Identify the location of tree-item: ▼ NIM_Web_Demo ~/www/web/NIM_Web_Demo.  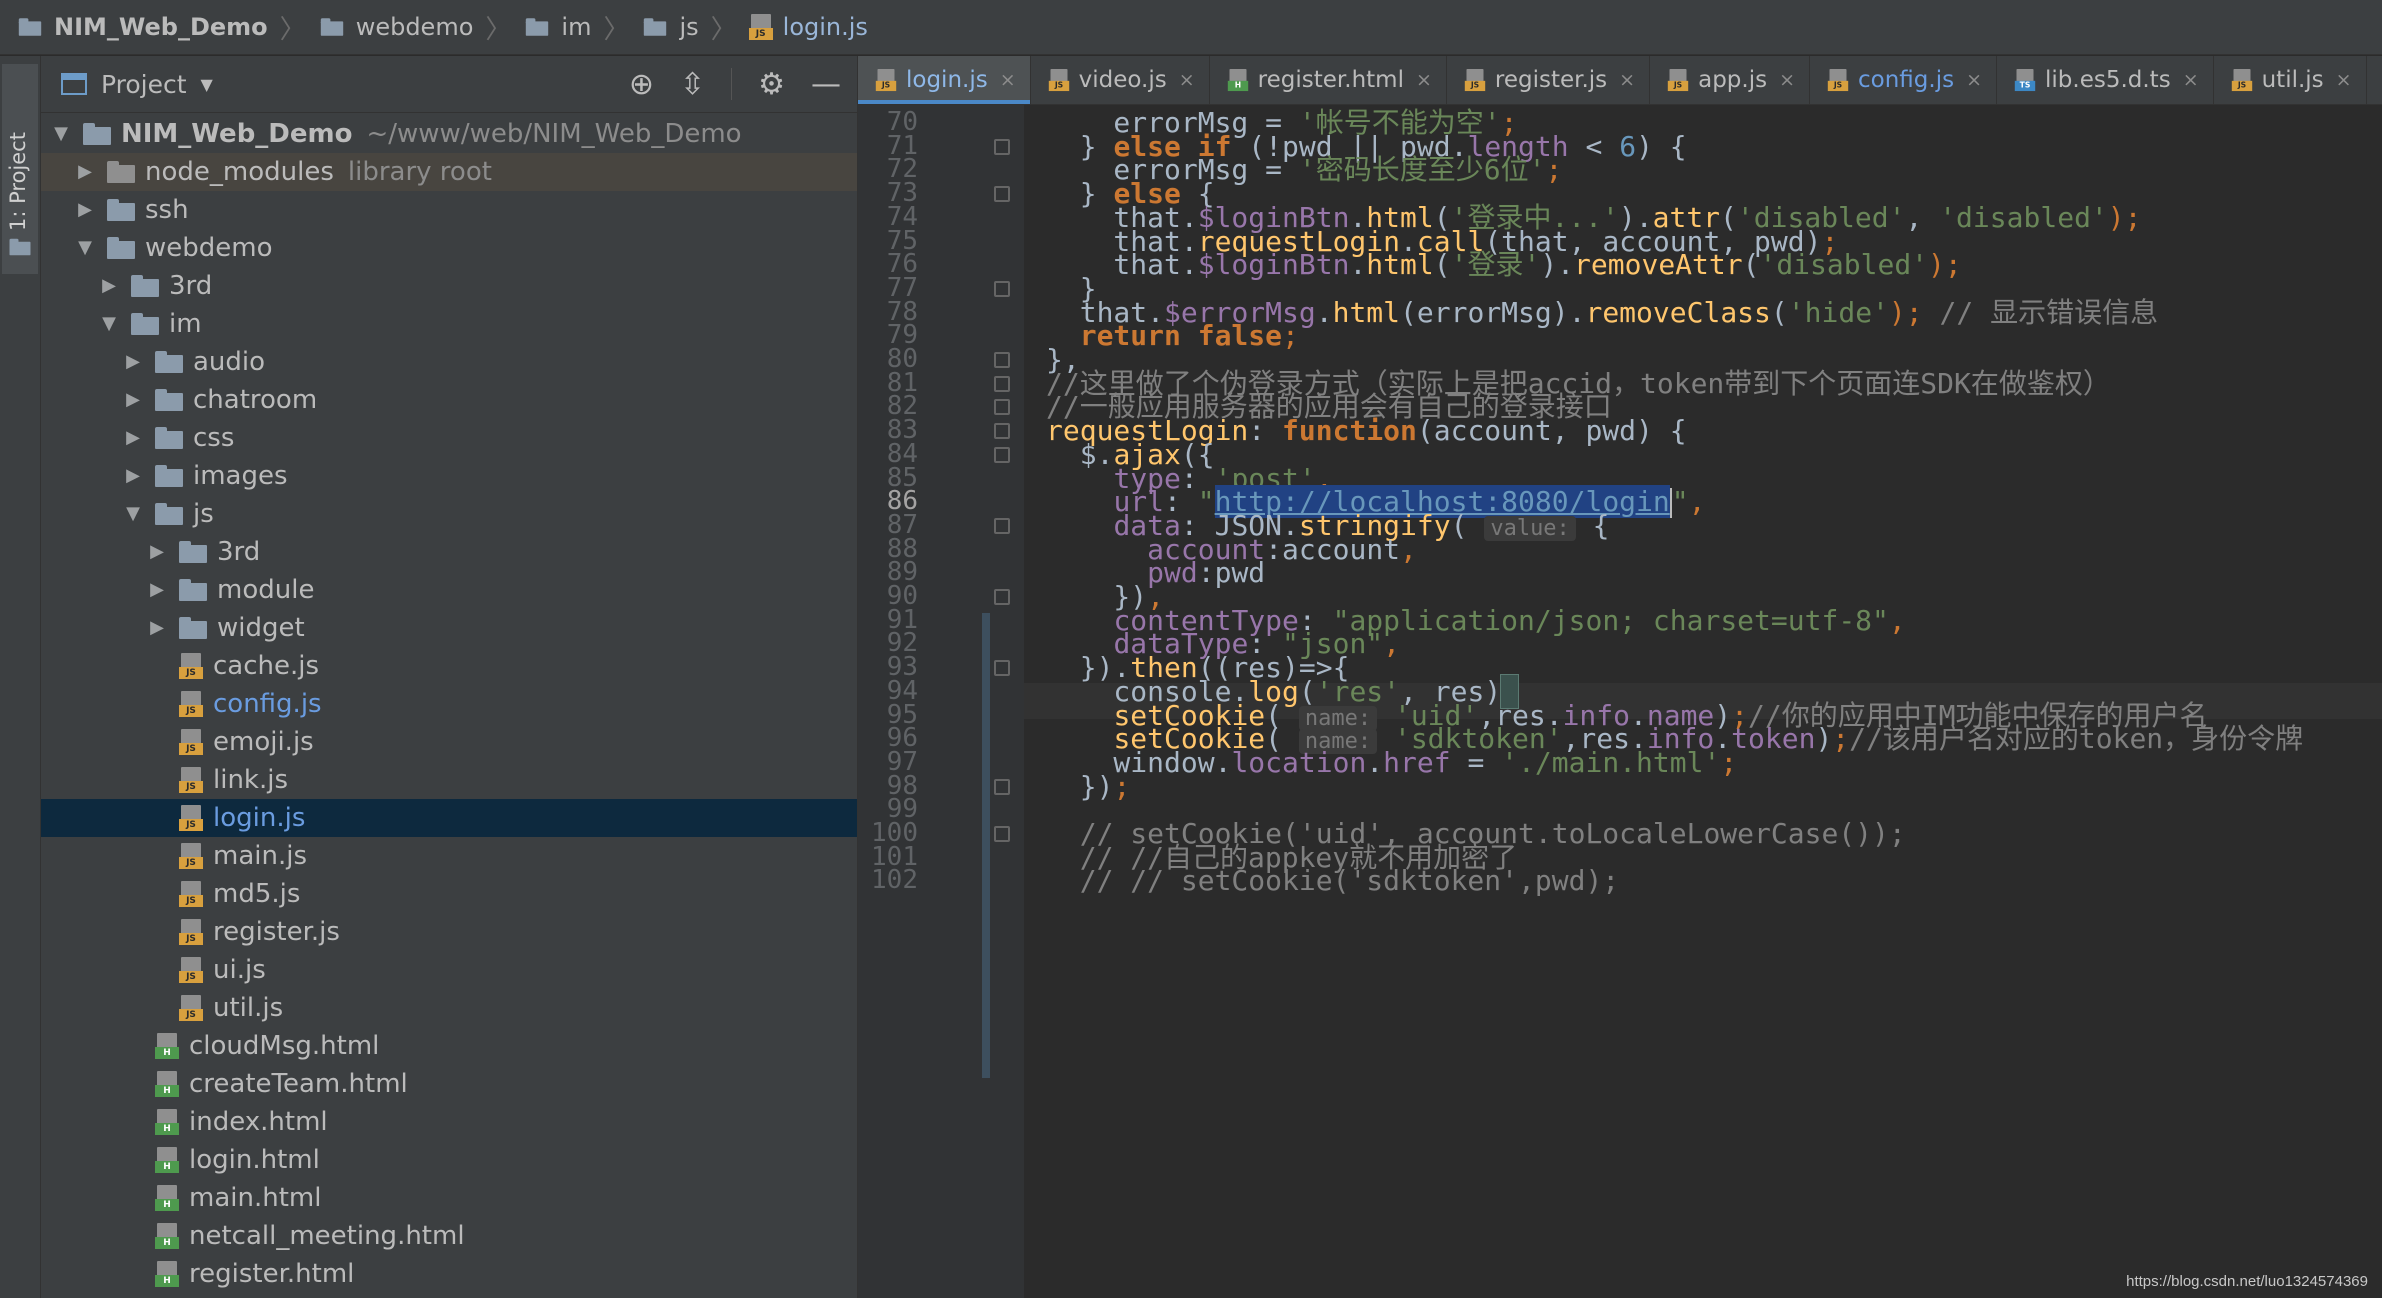
(449, 134).